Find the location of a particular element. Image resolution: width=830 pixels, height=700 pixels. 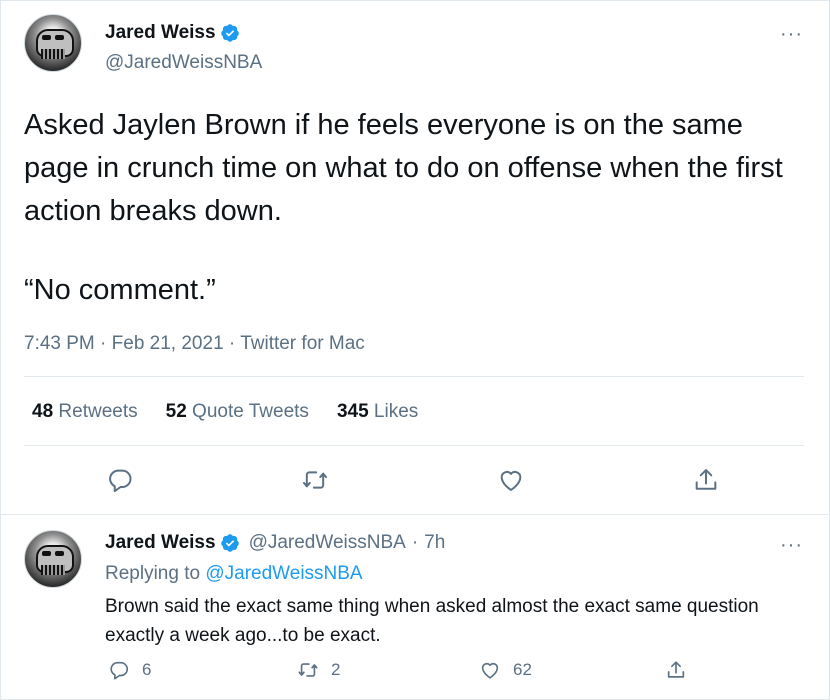

share-button is located at coordinates (708, 482).